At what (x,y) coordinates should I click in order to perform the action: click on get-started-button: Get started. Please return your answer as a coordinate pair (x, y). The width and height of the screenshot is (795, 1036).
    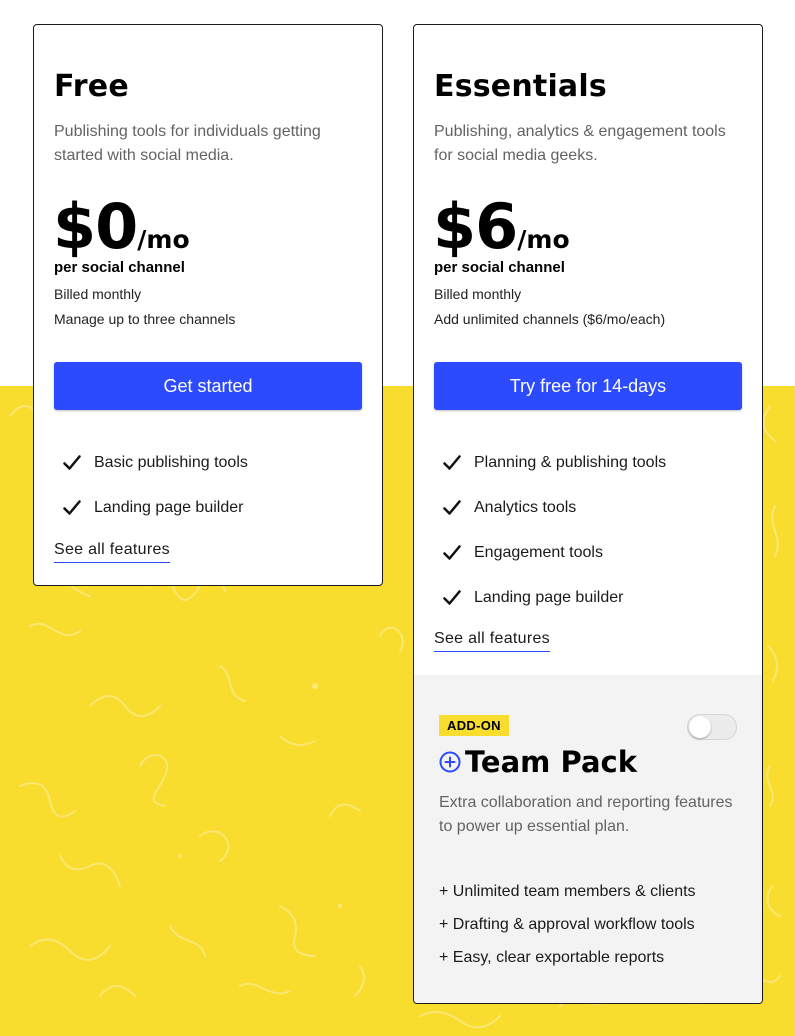
    Looking at the image, I should click on (208, 386).